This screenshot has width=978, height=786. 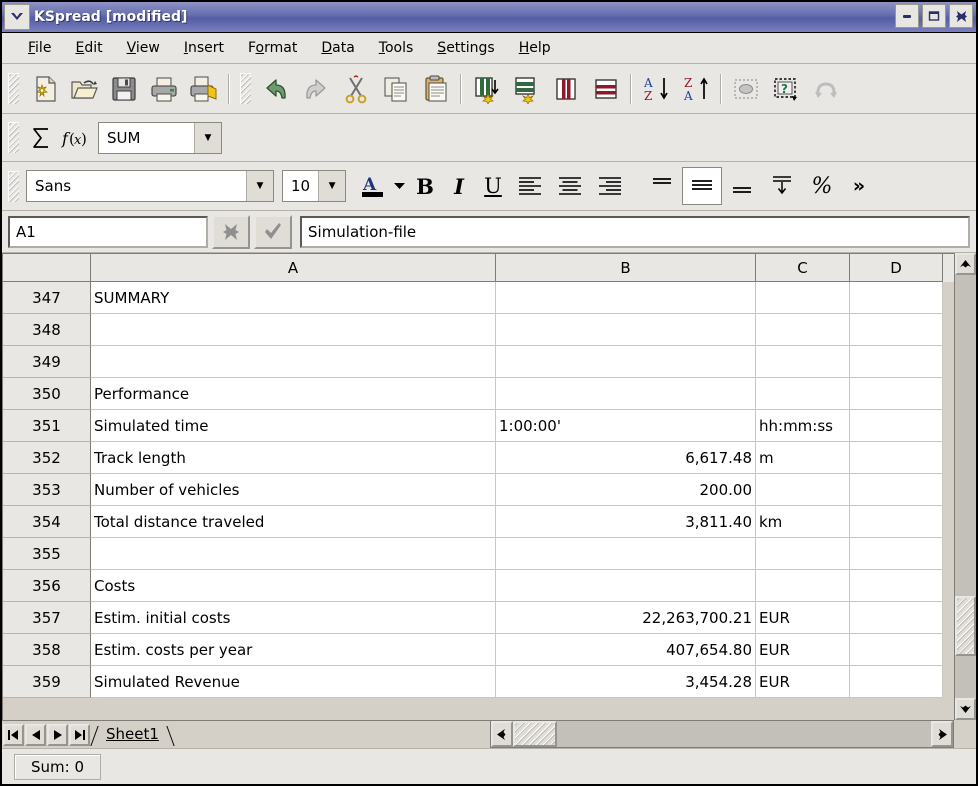 I want to click on cell-D350, so click(x=896, y=394).